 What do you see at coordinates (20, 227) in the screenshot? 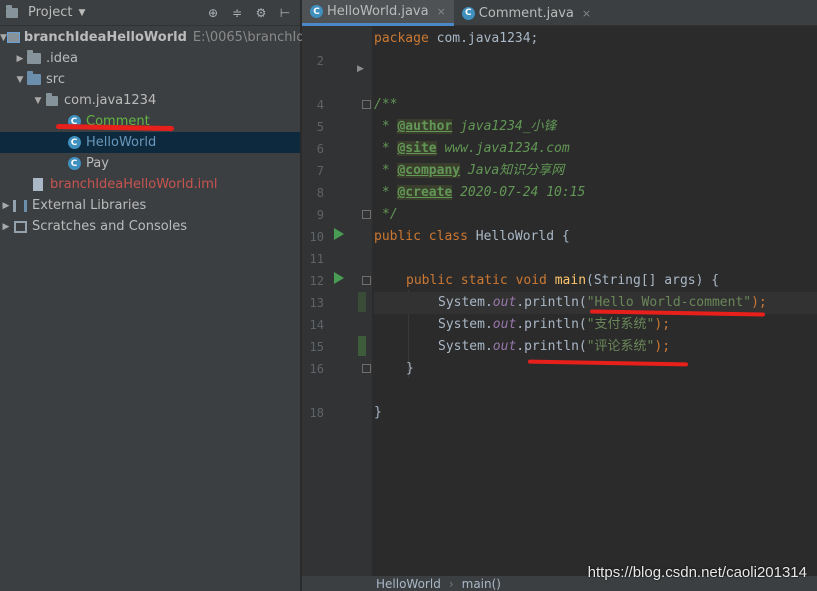
I see `scratches-icon` at bounding box center [20, 227].